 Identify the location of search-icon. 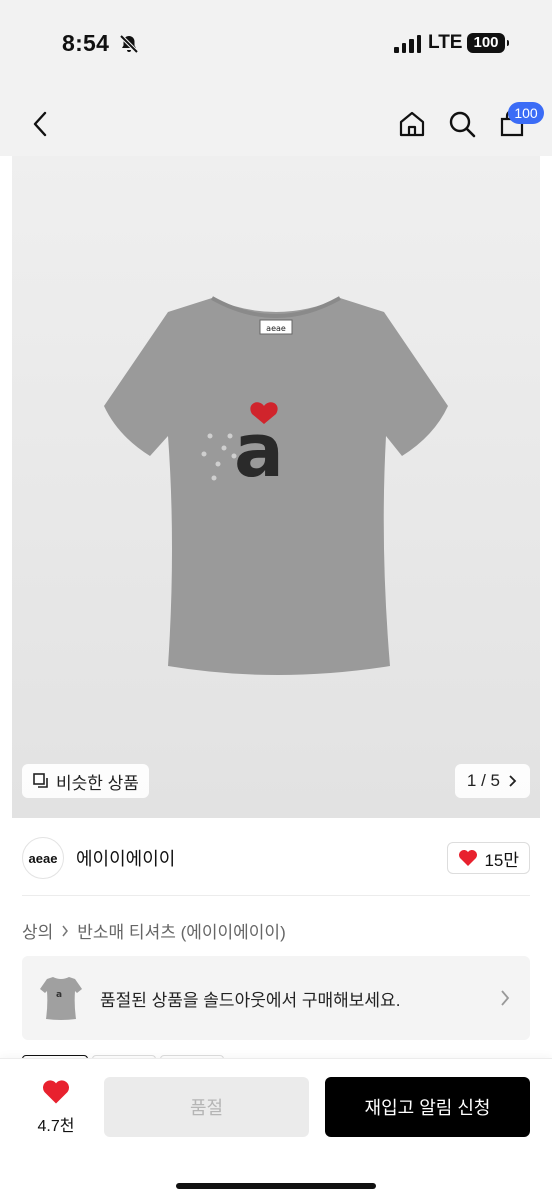
(462, 124).